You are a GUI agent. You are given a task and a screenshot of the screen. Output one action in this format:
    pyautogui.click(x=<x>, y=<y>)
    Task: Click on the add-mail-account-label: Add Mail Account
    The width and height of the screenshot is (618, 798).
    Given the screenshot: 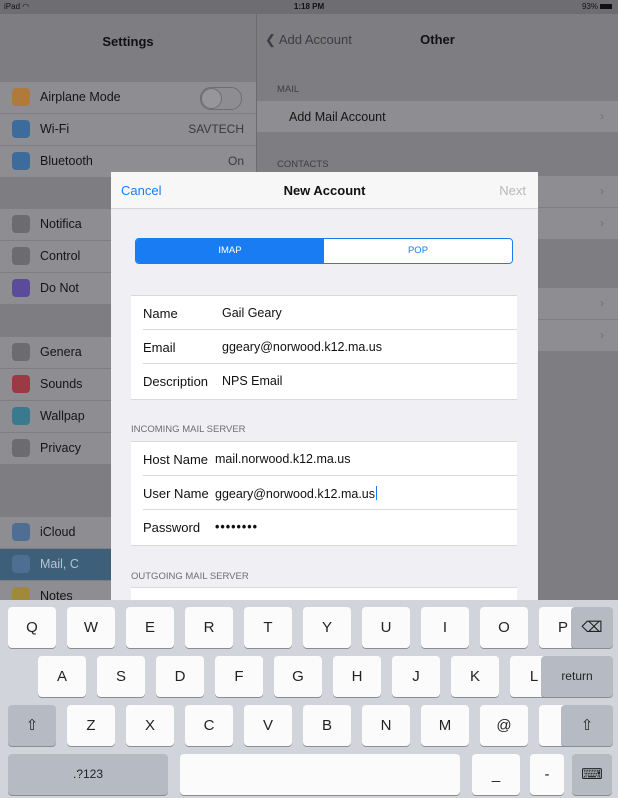 What is the action you would take?
    pyautogui.click(x=337, y=117)
    